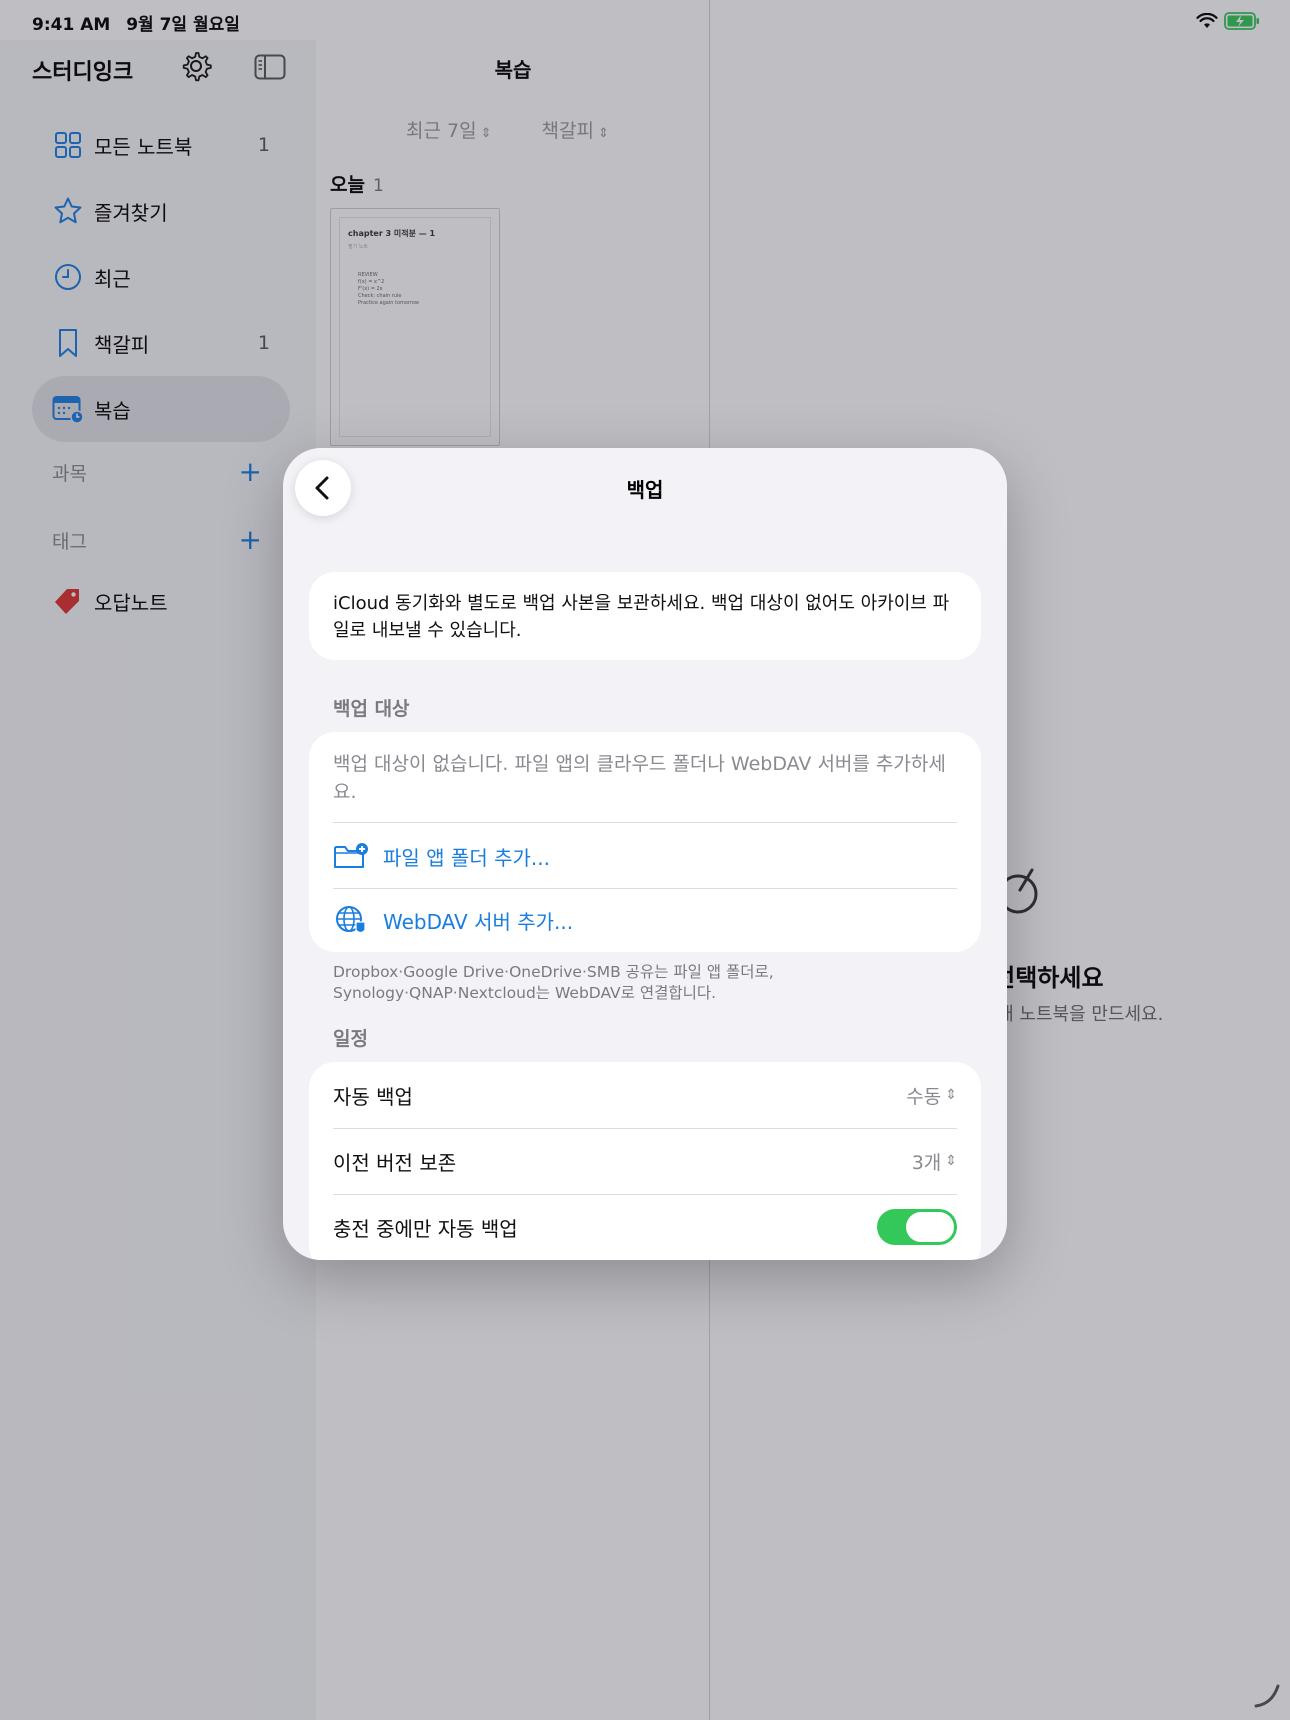 This screenshot has height=1720, width=1290. I want to click on keep-versions-value: 3개, so click(926, 1162).